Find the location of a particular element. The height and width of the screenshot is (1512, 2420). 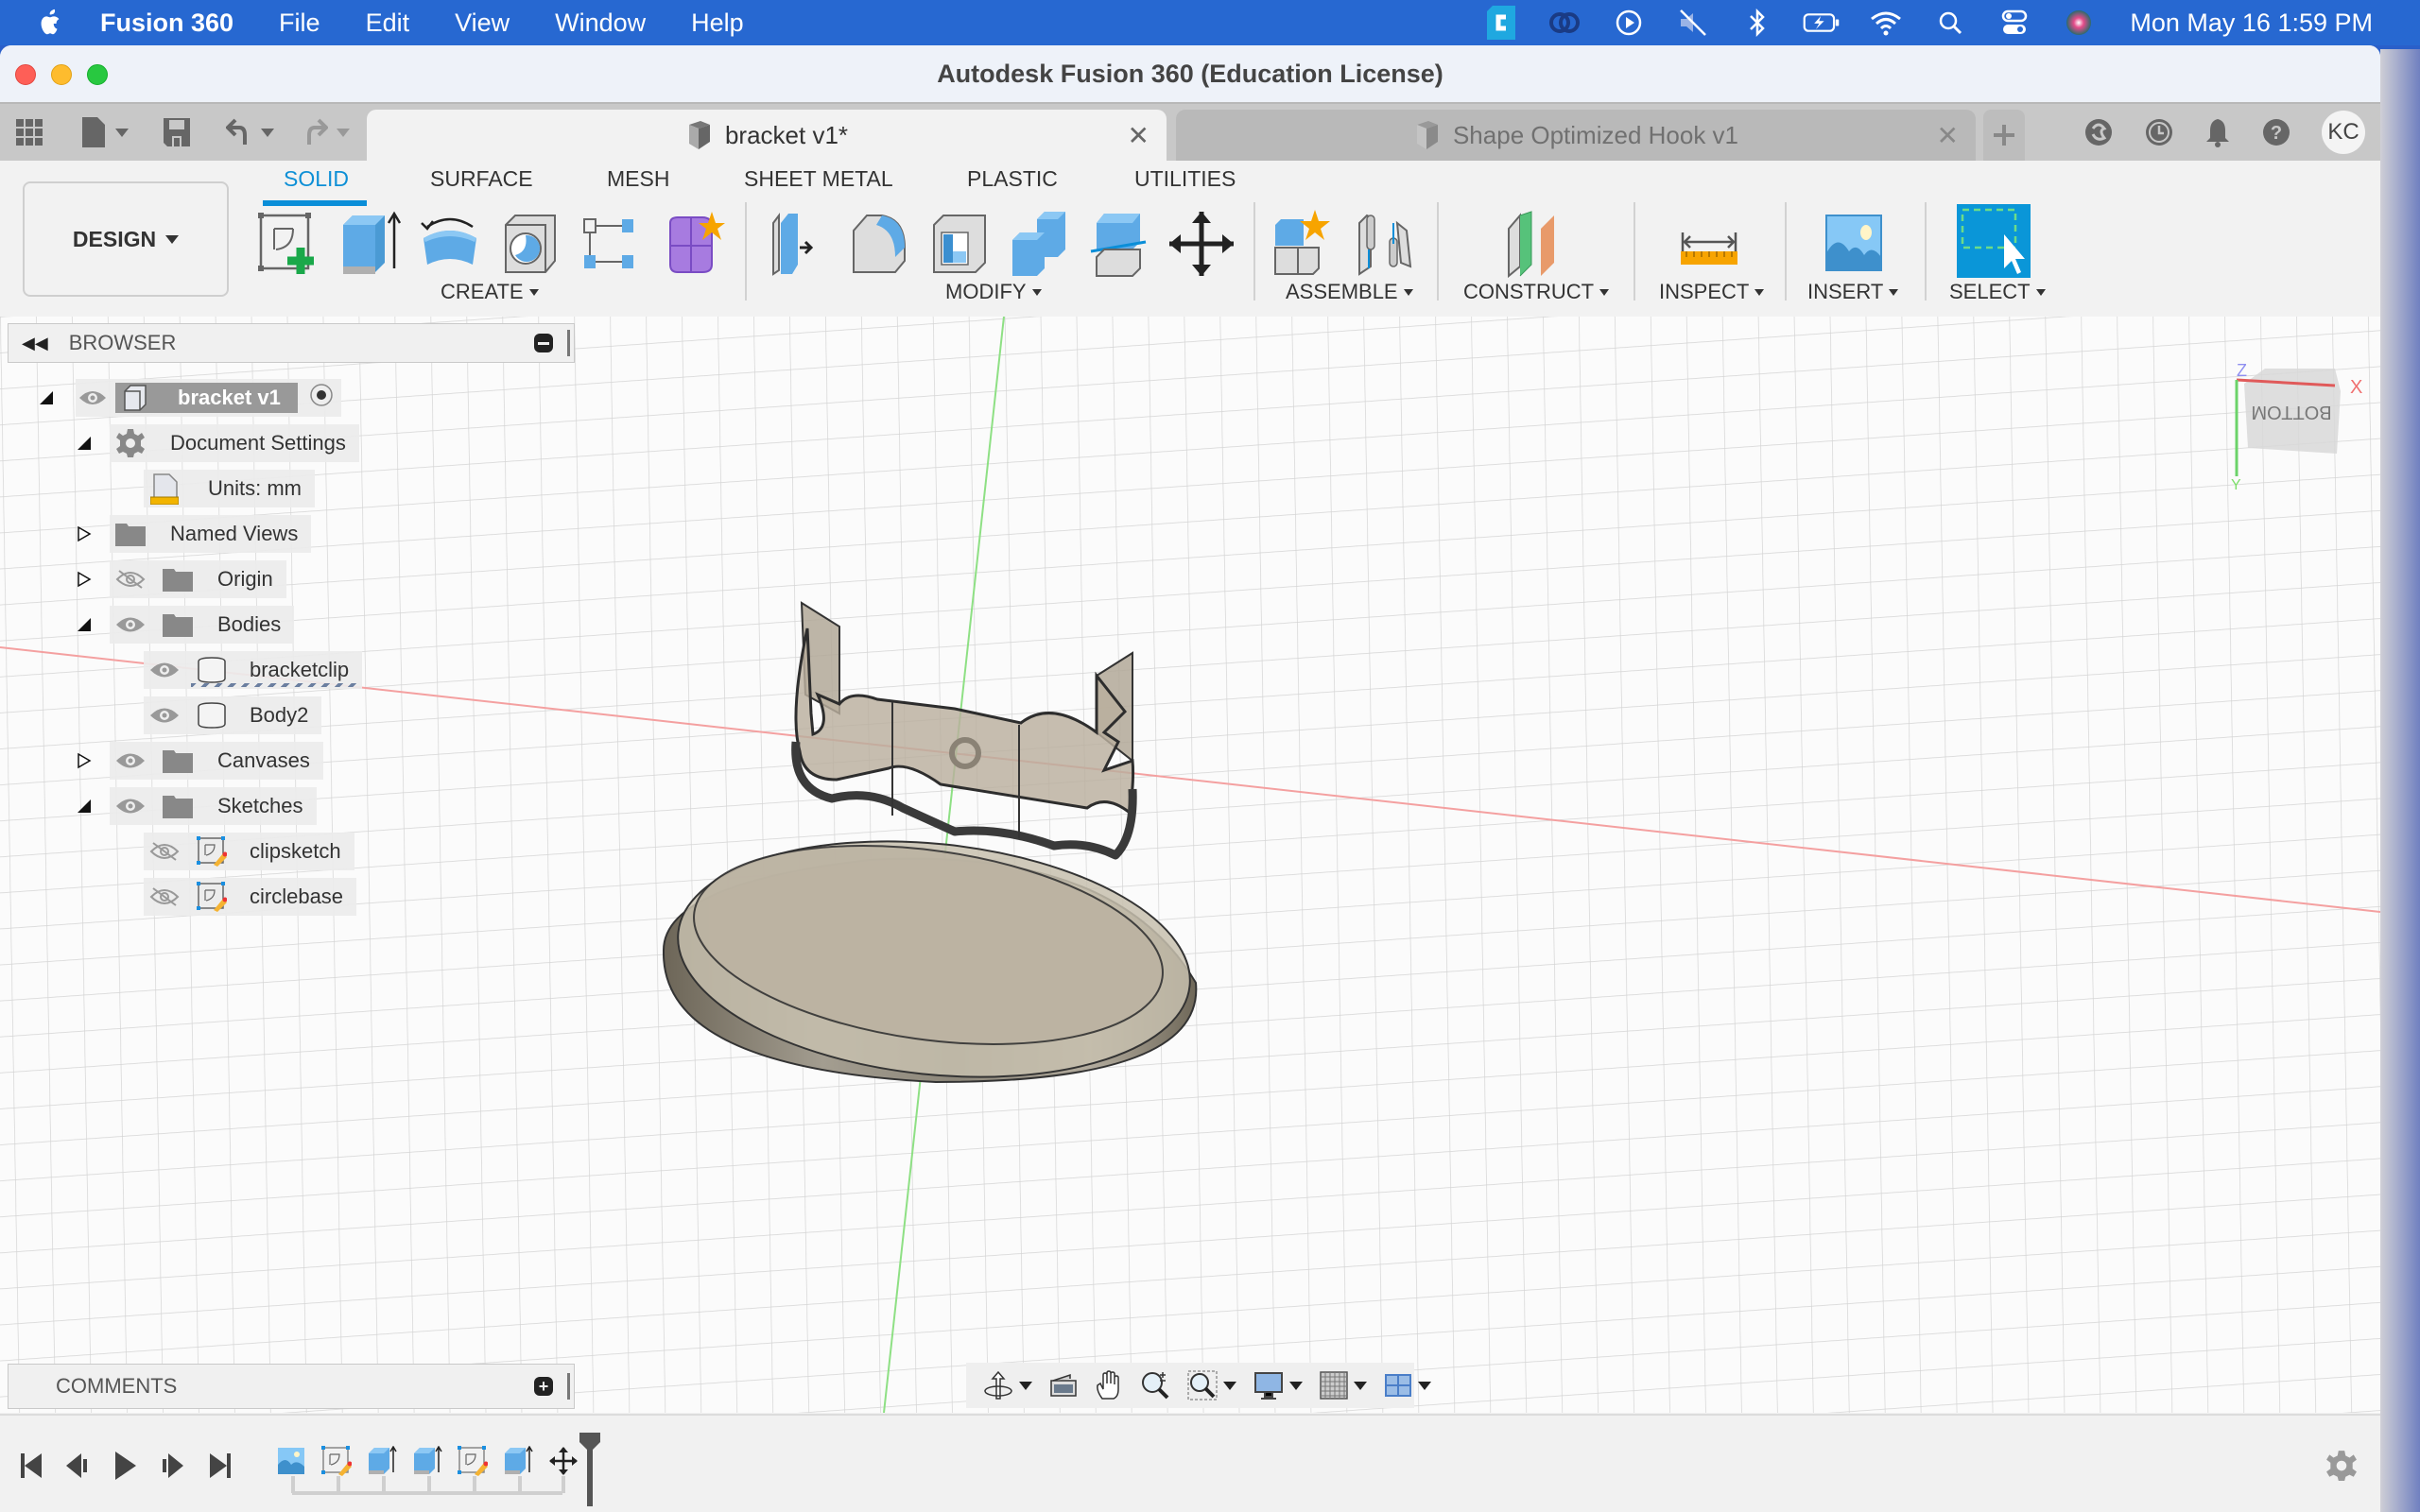

data-panel-button is located at coordinates (29, 132).